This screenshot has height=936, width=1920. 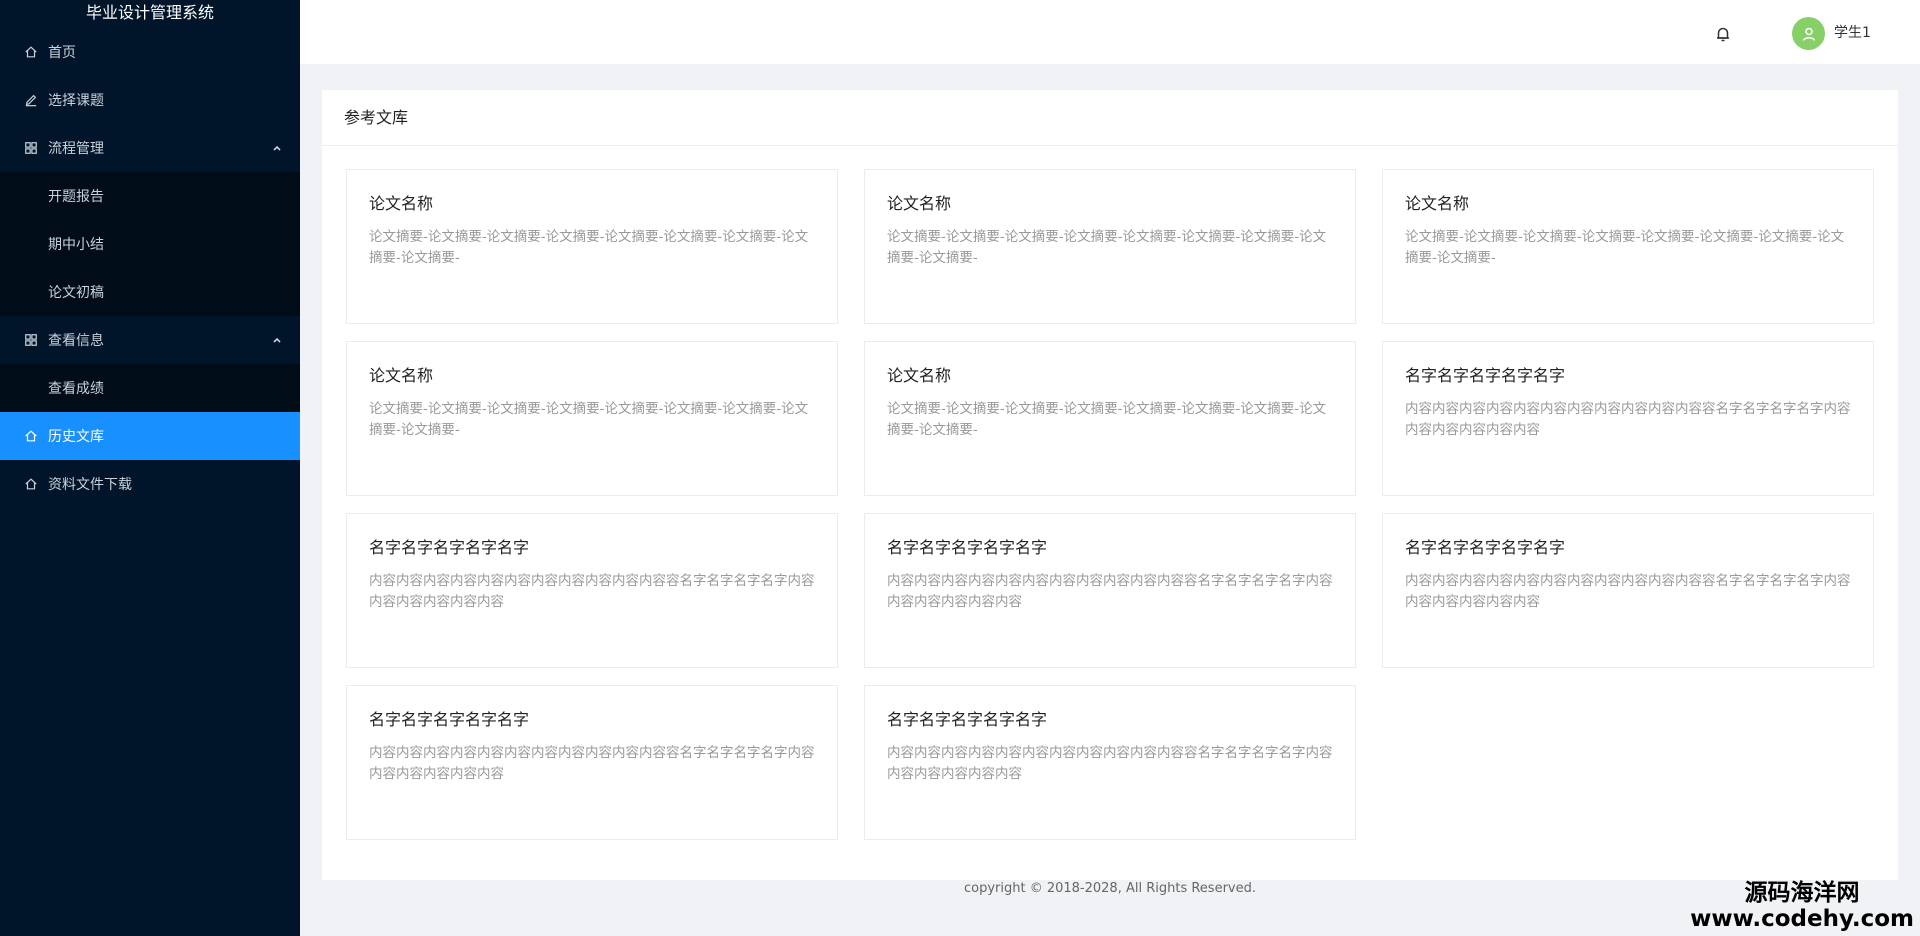 I want to click on avatar, so click(x=1808, y=33).